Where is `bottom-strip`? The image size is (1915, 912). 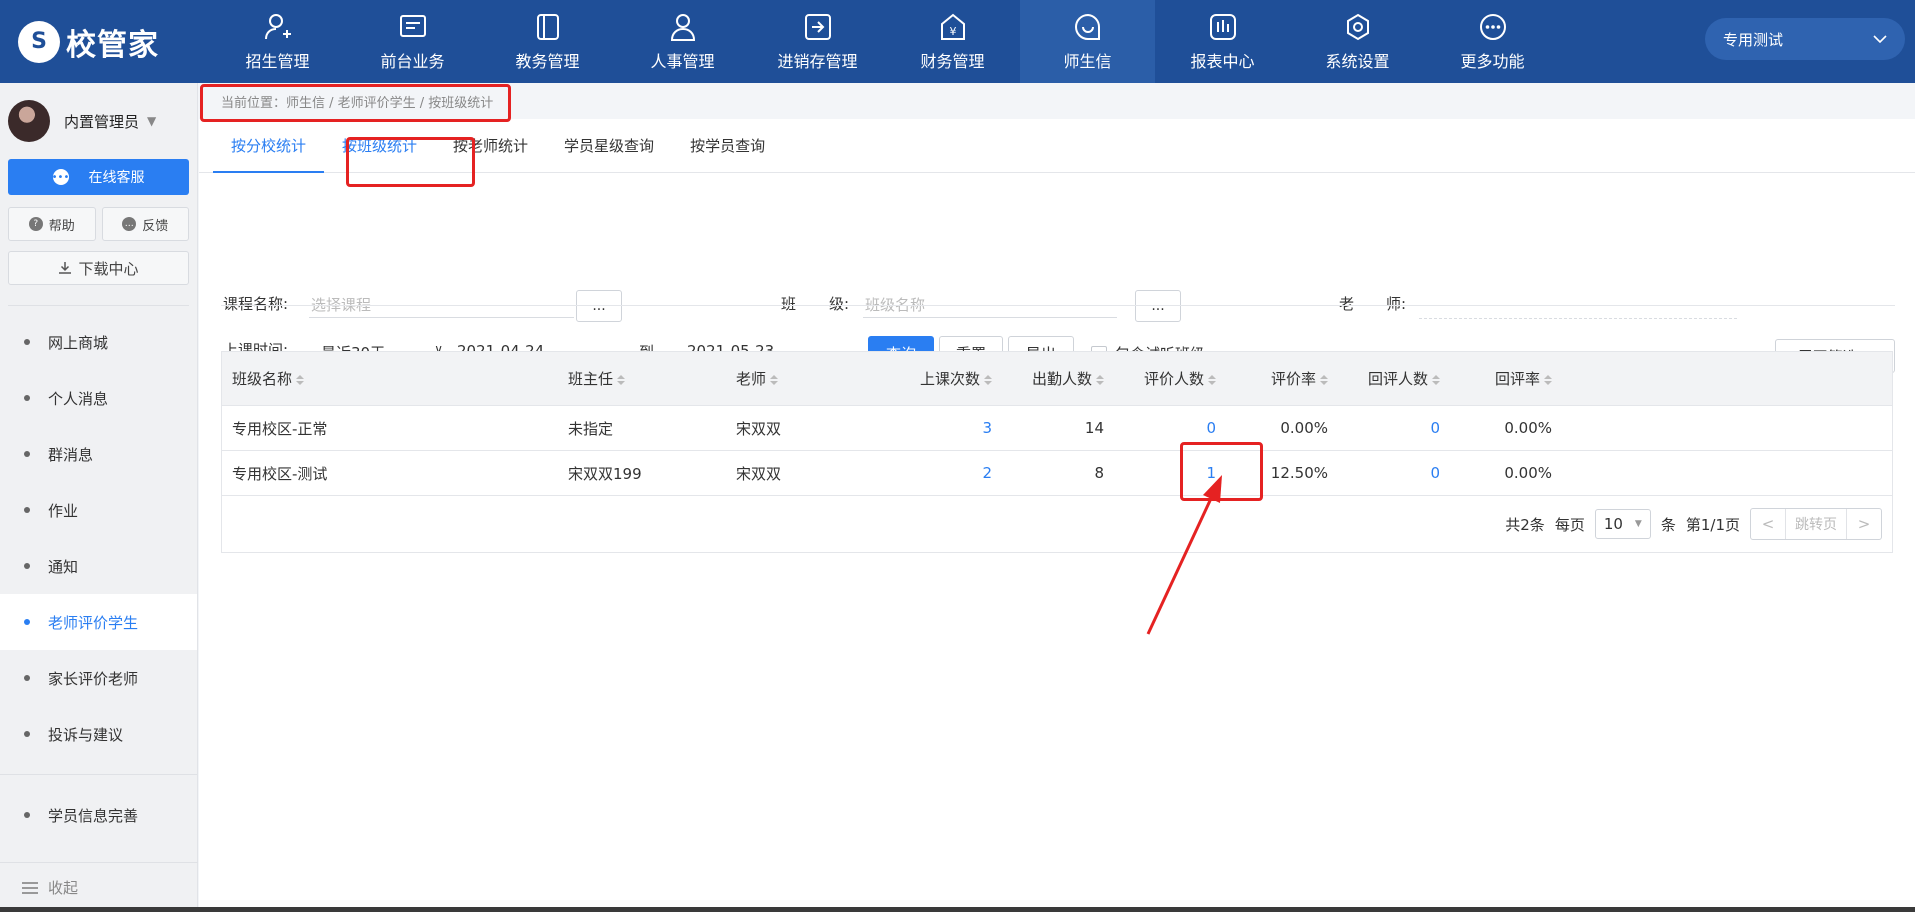 bottom-strip is located at coordinates (957, 909).